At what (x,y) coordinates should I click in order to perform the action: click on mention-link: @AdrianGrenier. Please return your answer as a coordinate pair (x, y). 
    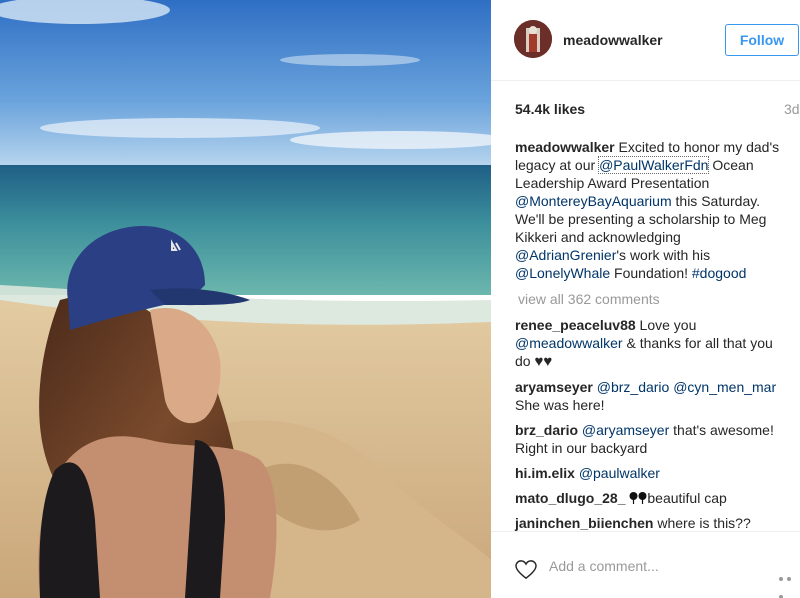
    Looking at the image, I should click on (565, 255).